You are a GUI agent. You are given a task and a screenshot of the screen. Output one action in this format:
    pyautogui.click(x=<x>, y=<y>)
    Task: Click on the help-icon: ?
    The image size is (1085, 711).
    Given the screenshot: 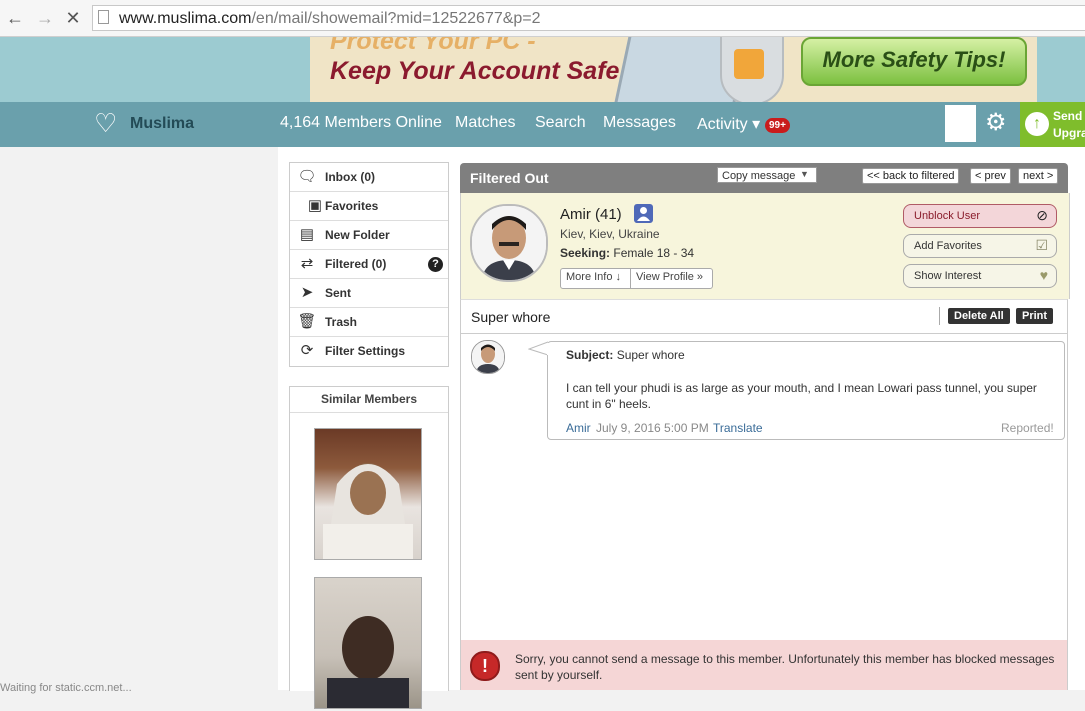 What is the action you would take?
    pyautogui.click(x=435, y=264)
    